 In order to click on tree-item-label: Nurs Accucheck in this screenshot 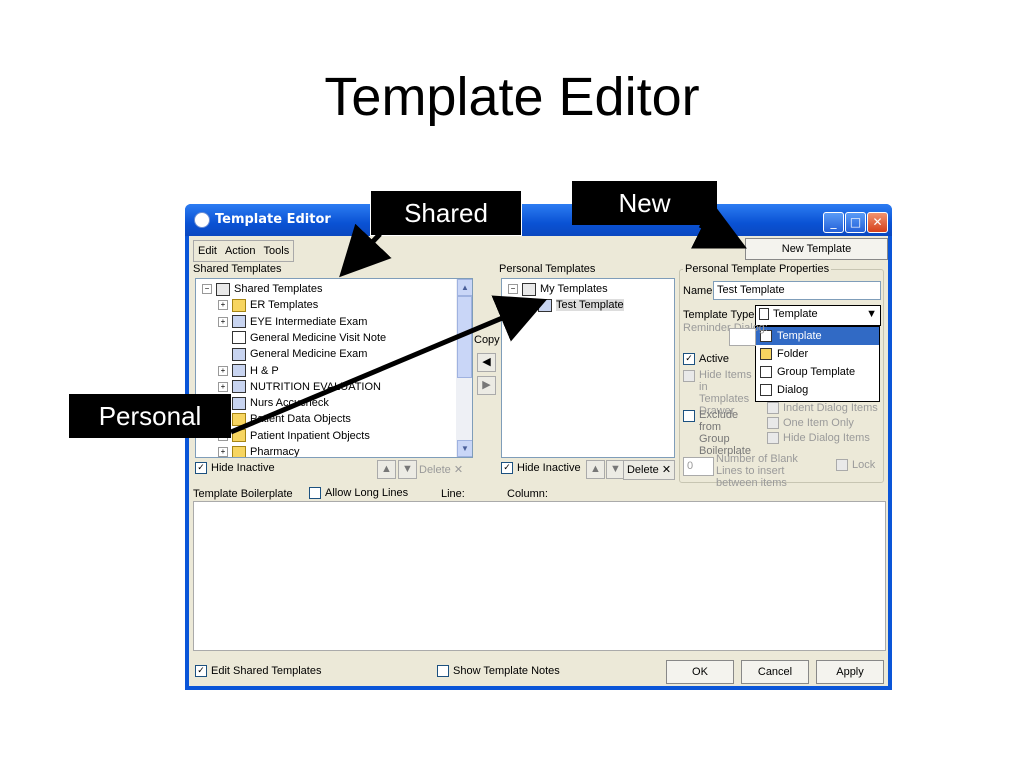, I will do `click(289, 403)`.